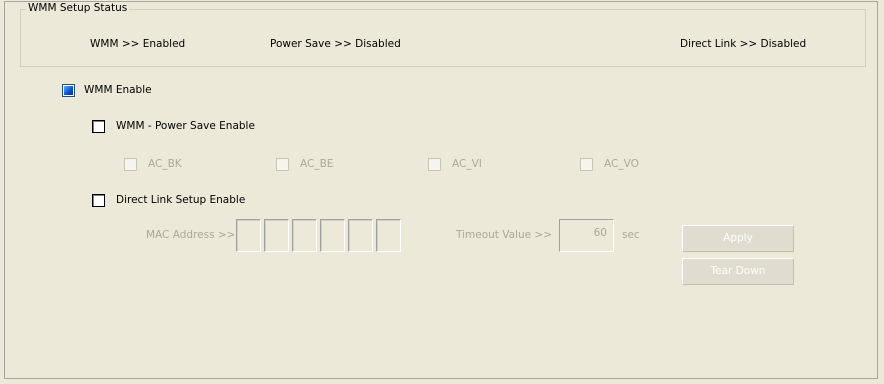  I want to click on wmm-enable-checkbox, so click(68, 90).